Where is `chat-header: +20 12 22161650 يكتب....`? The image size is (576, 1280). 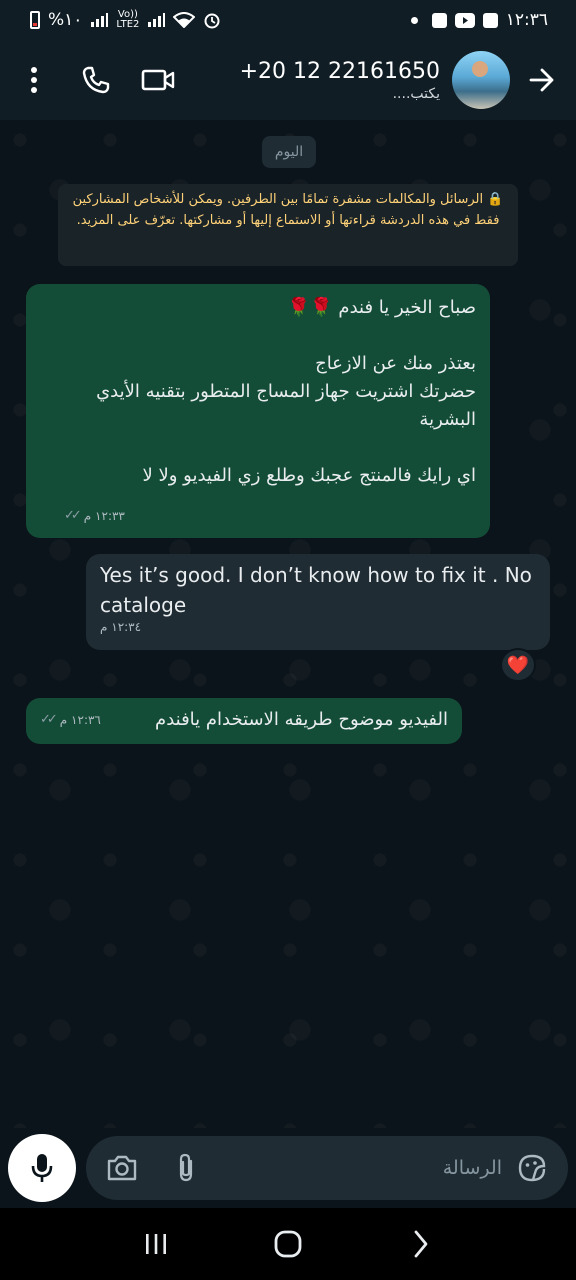
chat-header: +20 12 22161650 يكتب.... is located at coordinates (288, 80).